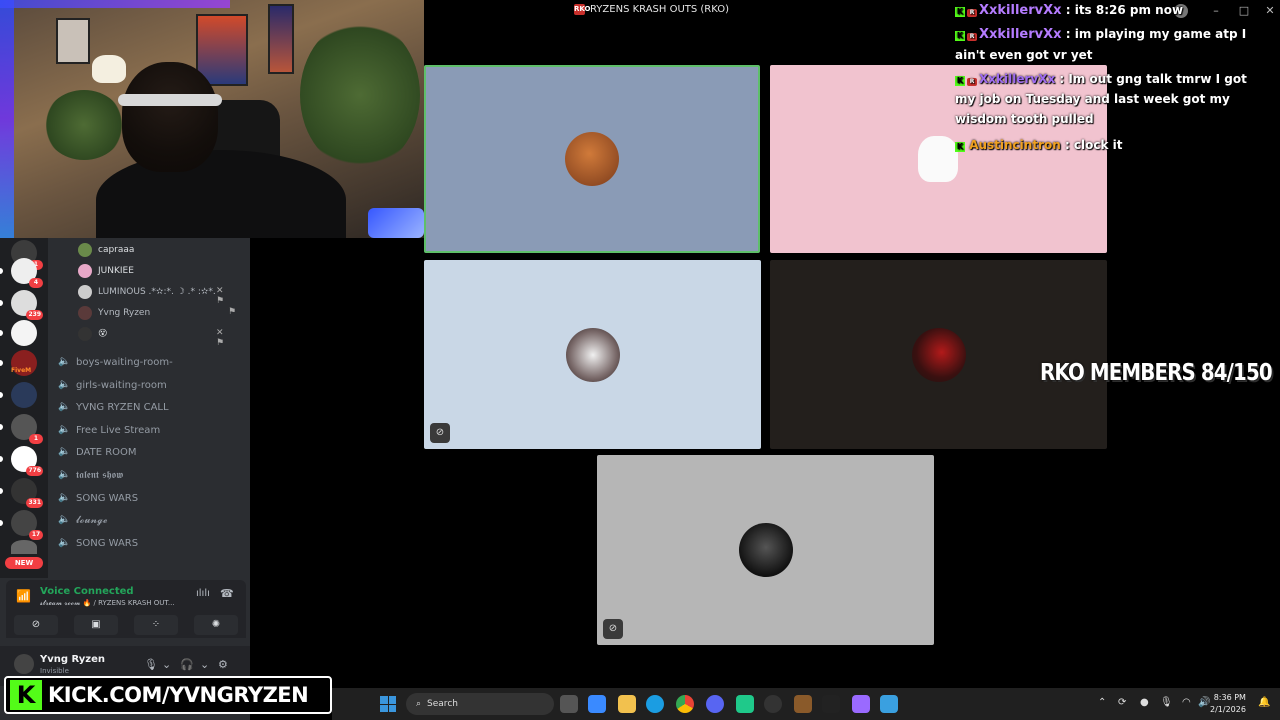 The image size is (1280, 720). I want to click on edge-icon, so click(655, 704).